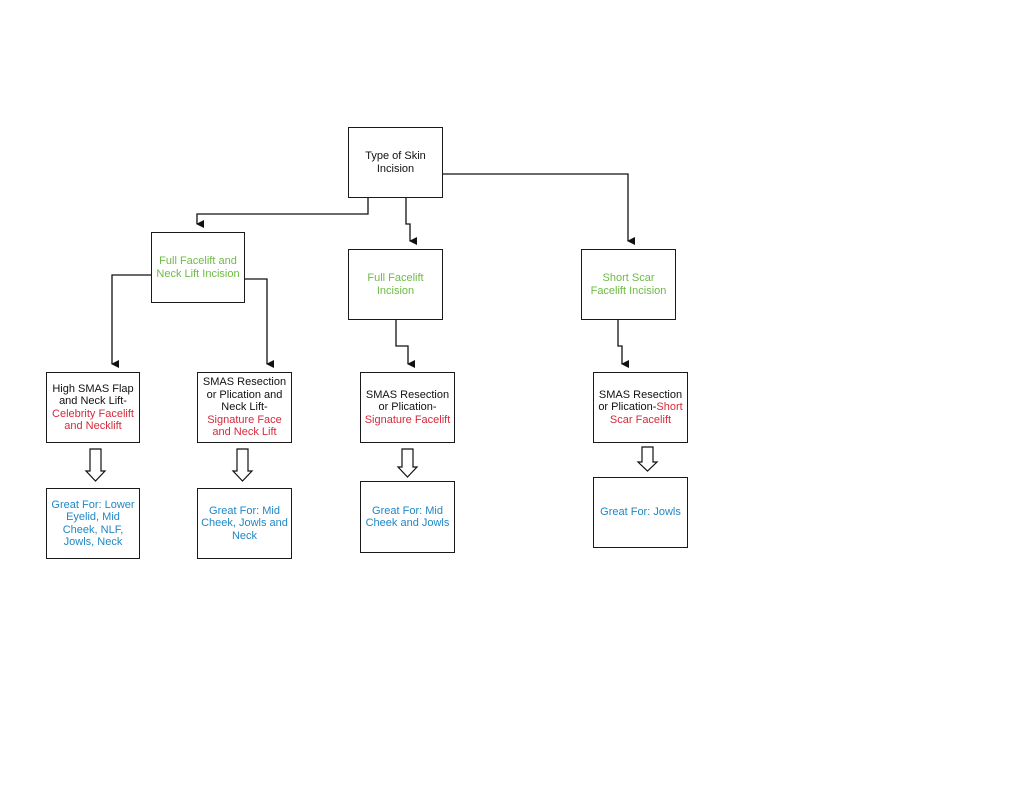 The height and width of the screenshot is (791, 1024). I want to click on connector-root-to-full, so click(411, 221).